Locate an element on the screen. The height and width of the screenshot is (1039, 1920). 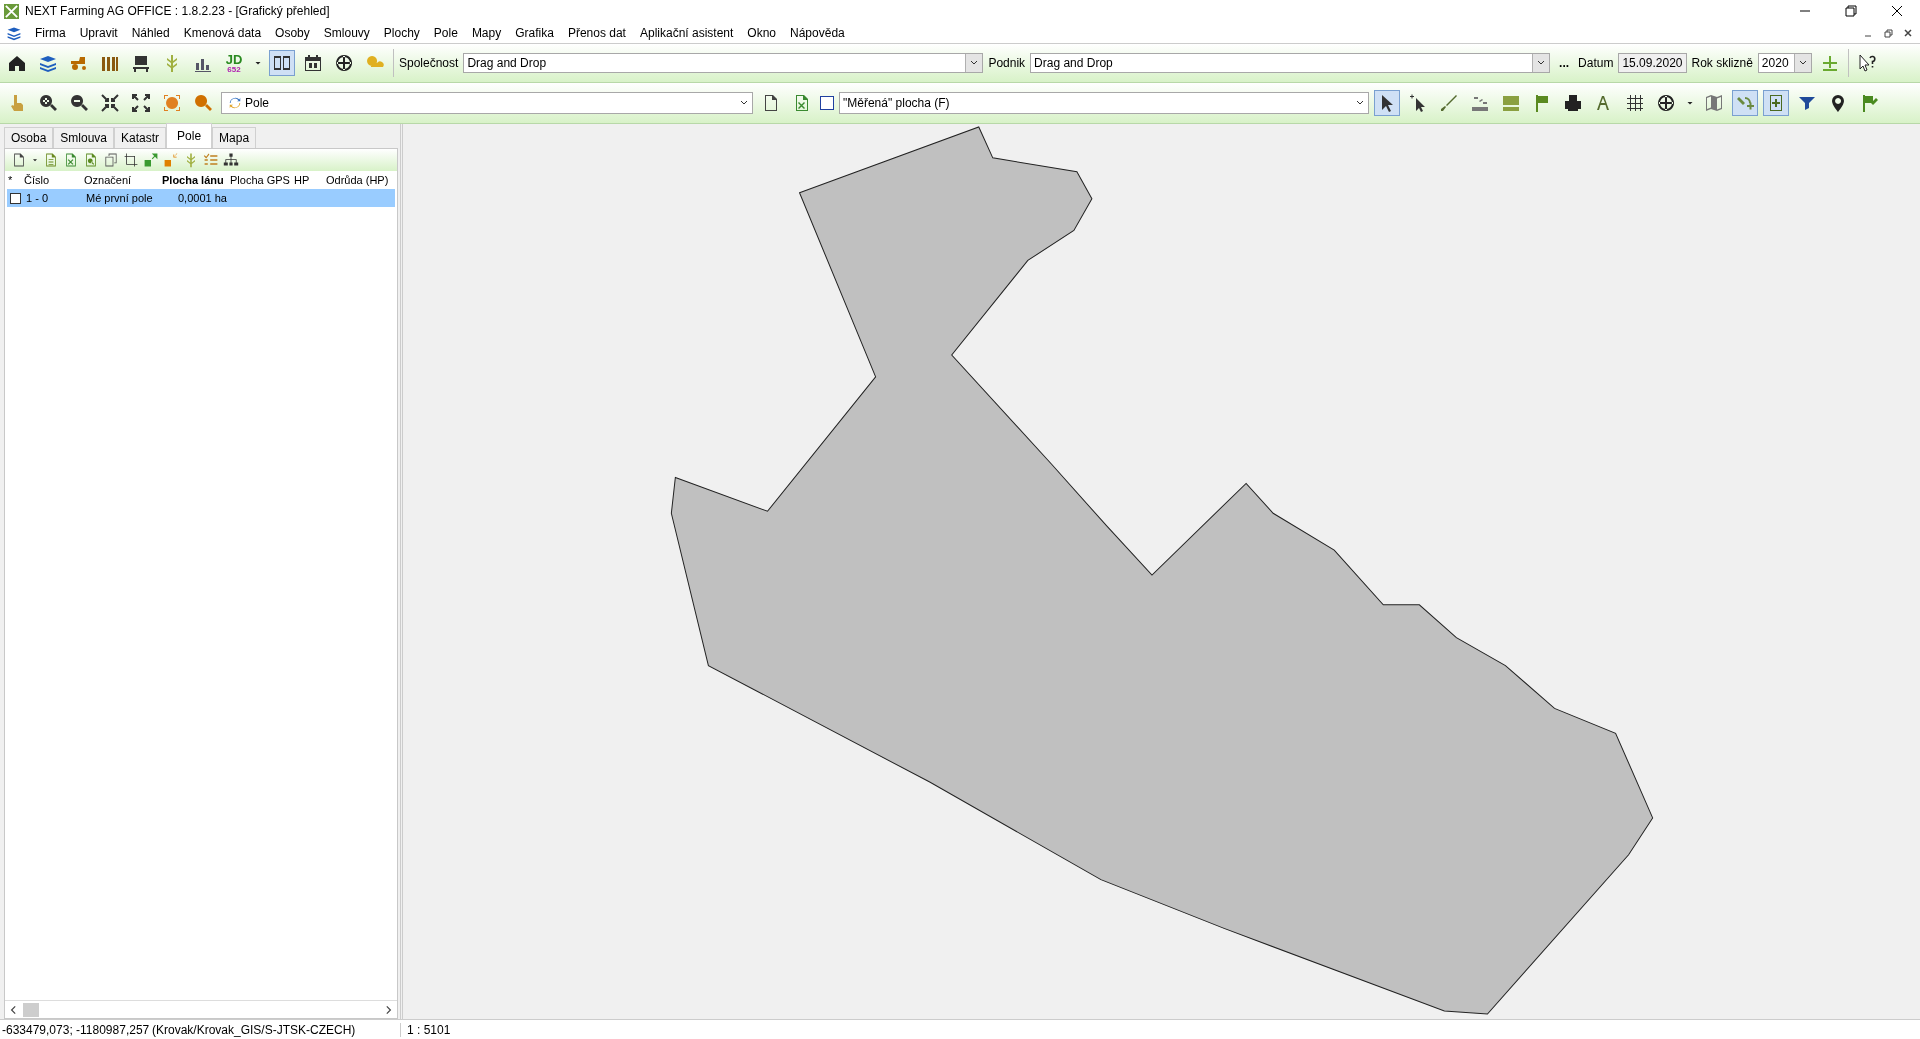
harvest-year-dropdown: 2020 is located at coordinates (1784, 63).